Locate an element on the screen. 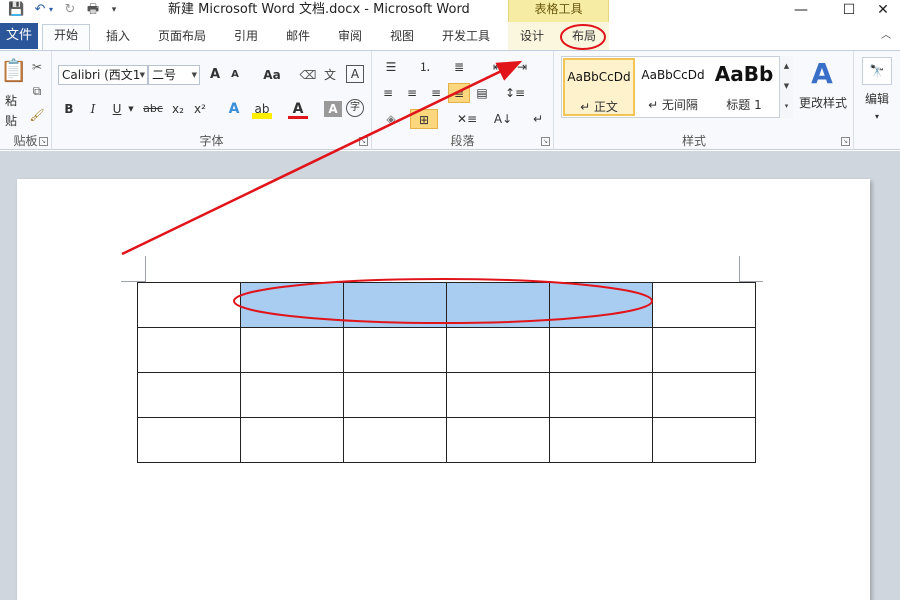 The height and width of the screenshot is (600, 900). tab-review: 审阅 is located at coordinates (350, 38).